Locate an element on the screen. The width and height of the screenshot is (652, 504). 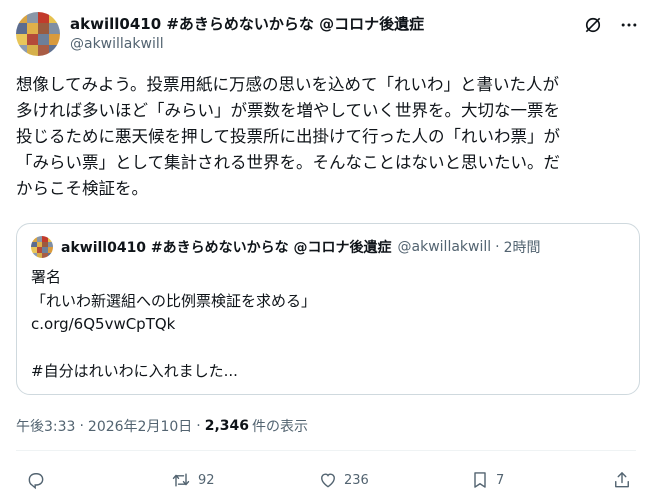
like-count: 236 is located at coordinates (356, 480).